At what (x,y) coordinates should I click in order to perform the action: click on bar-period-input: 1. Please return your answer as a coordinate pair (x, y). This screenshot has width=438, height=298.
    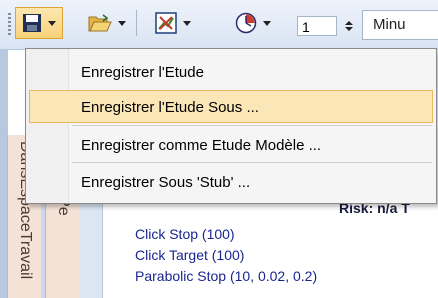
    Looking at the image, I should click on (317, 26).